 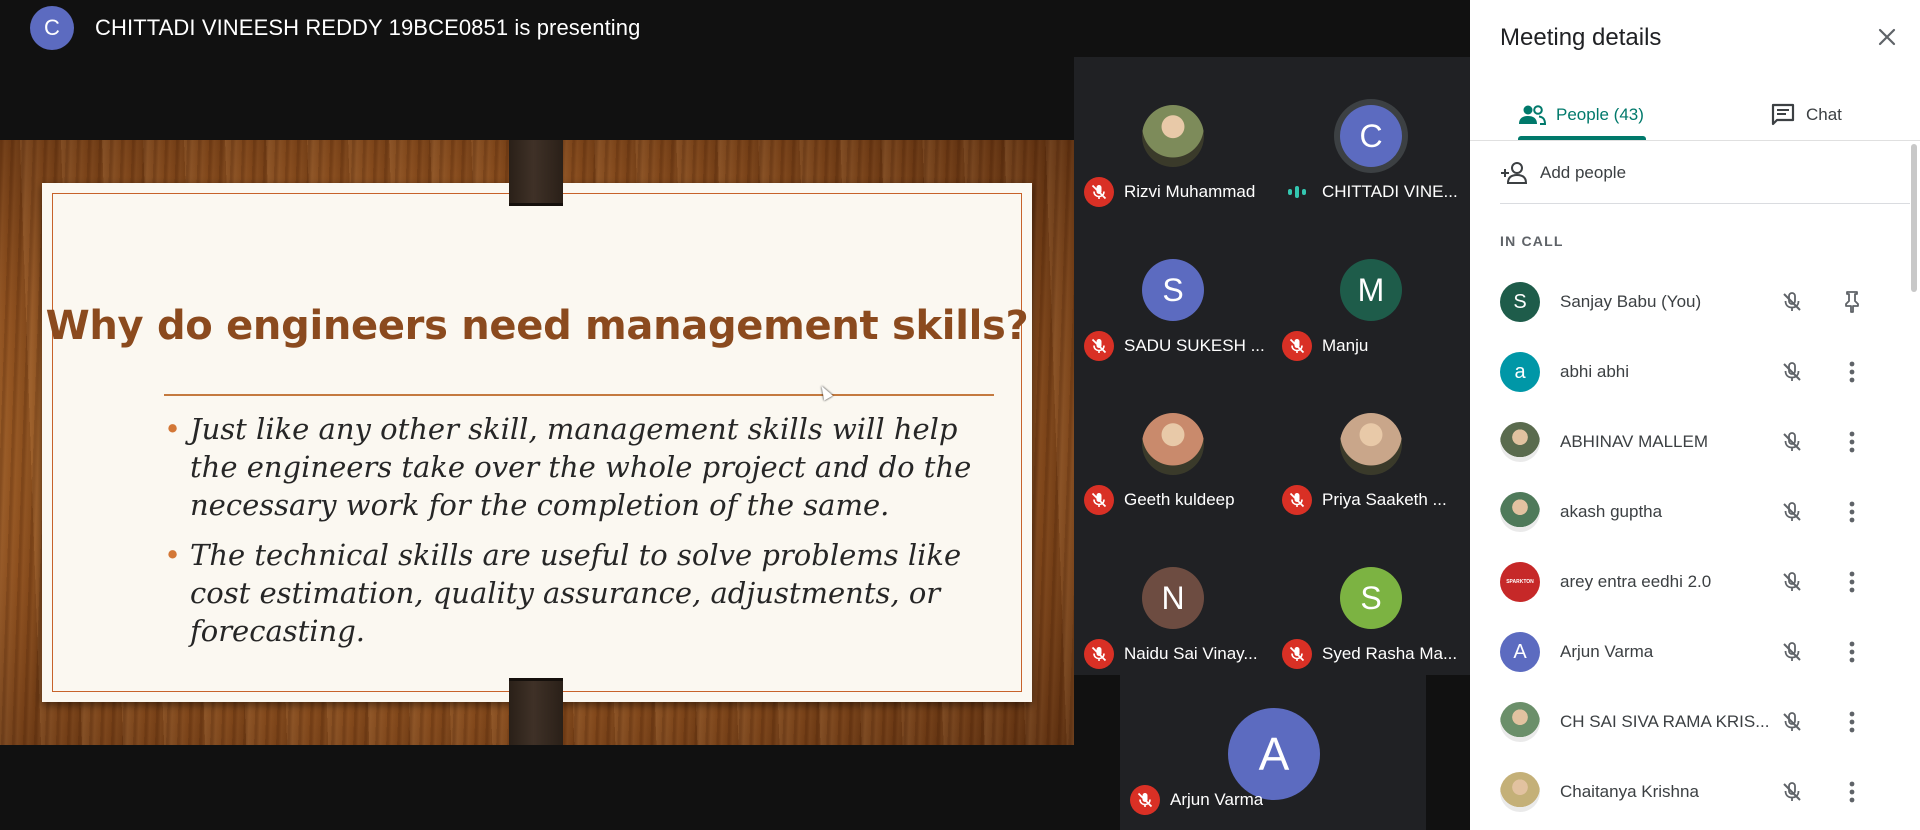 What do you see at coordinates (1190, 191) in the screenshot?
I see `participant-name: Rizvi Muhammad` at bounding box center [1190, 191].